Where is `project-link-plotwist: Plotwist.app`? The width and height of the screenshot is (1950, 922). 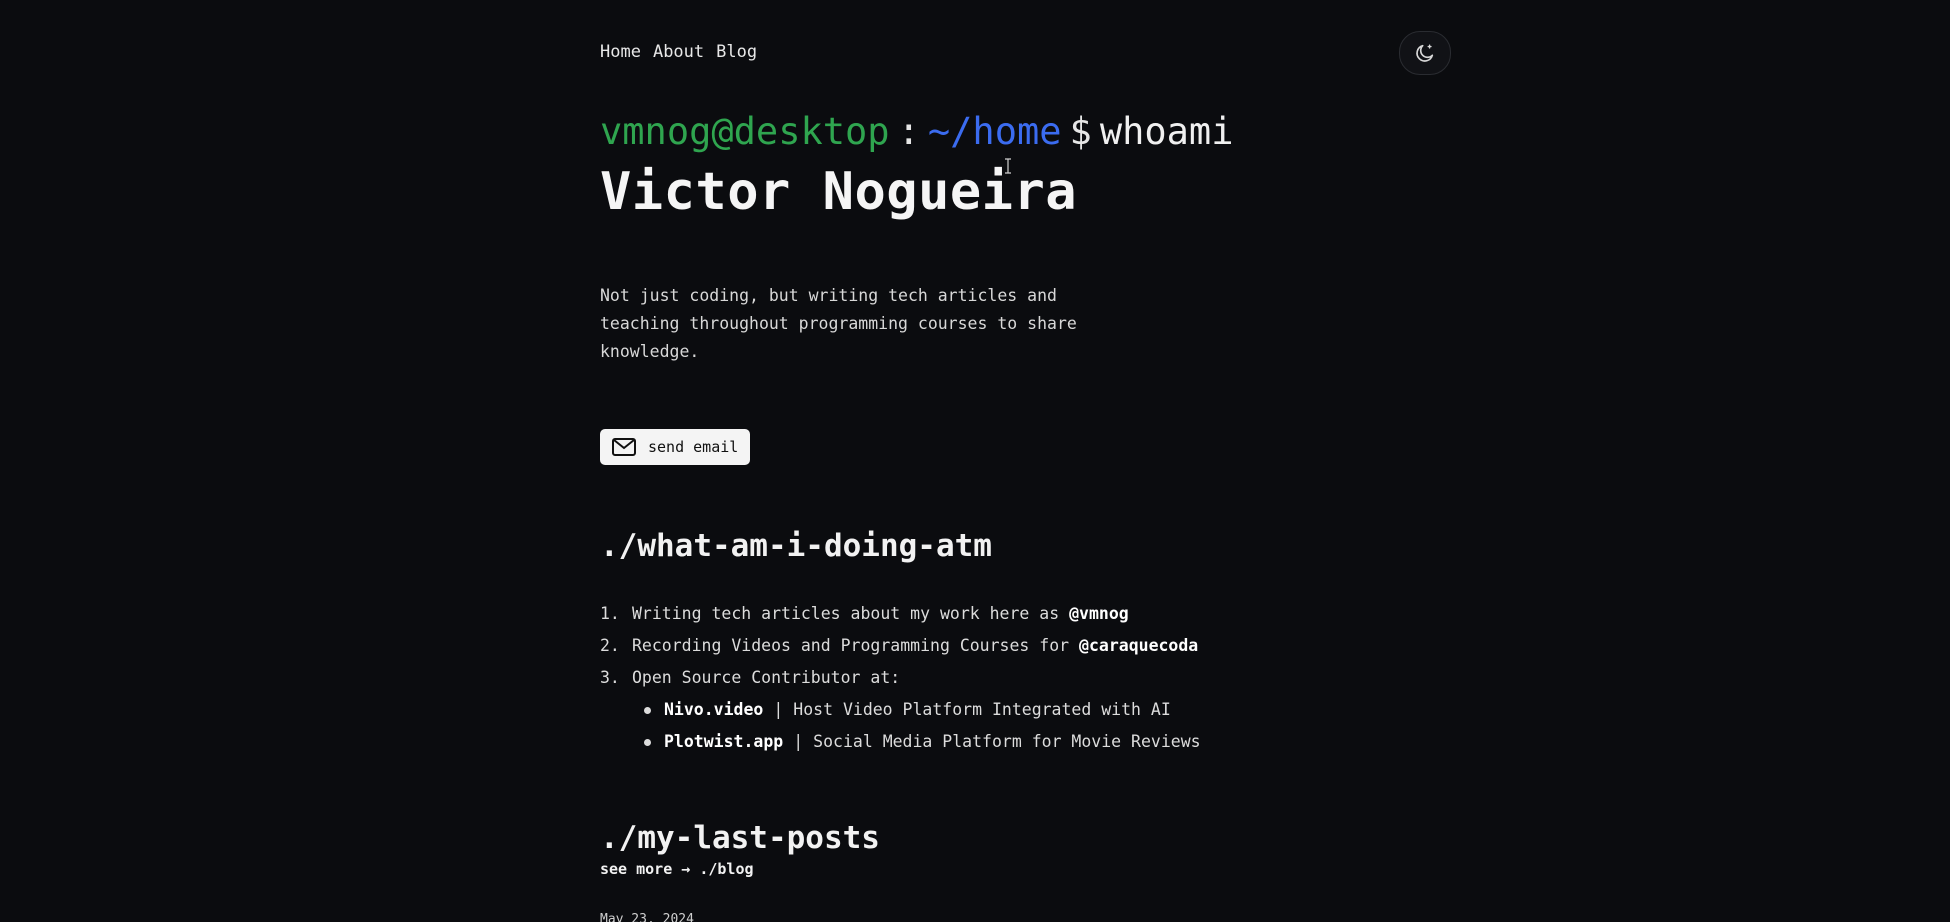 project-link-plotwist: Plotwist.app is located at coordinates (723, 742).